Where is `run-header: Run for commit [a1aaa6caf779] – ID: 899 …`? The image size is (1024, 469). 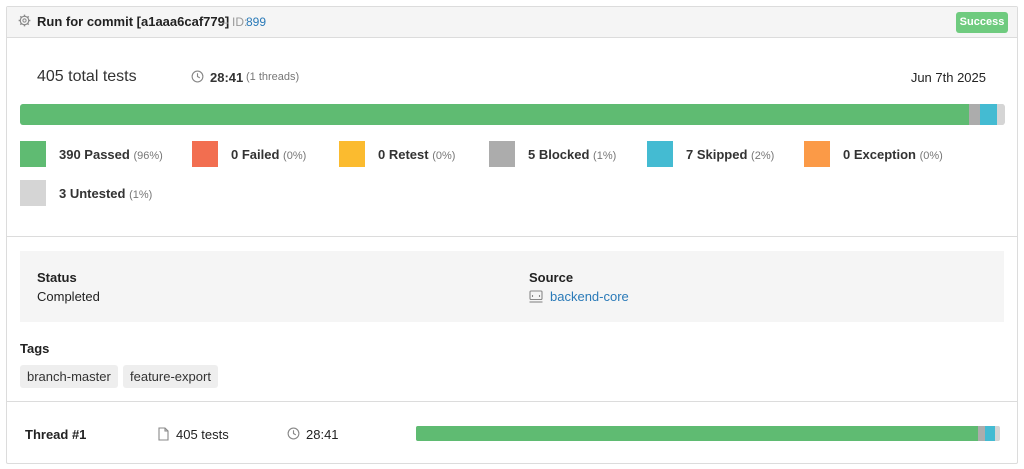
run-header: Run for commit [a1aaa6caf779] – ID: 899 … is located at coordinates (512, 22).